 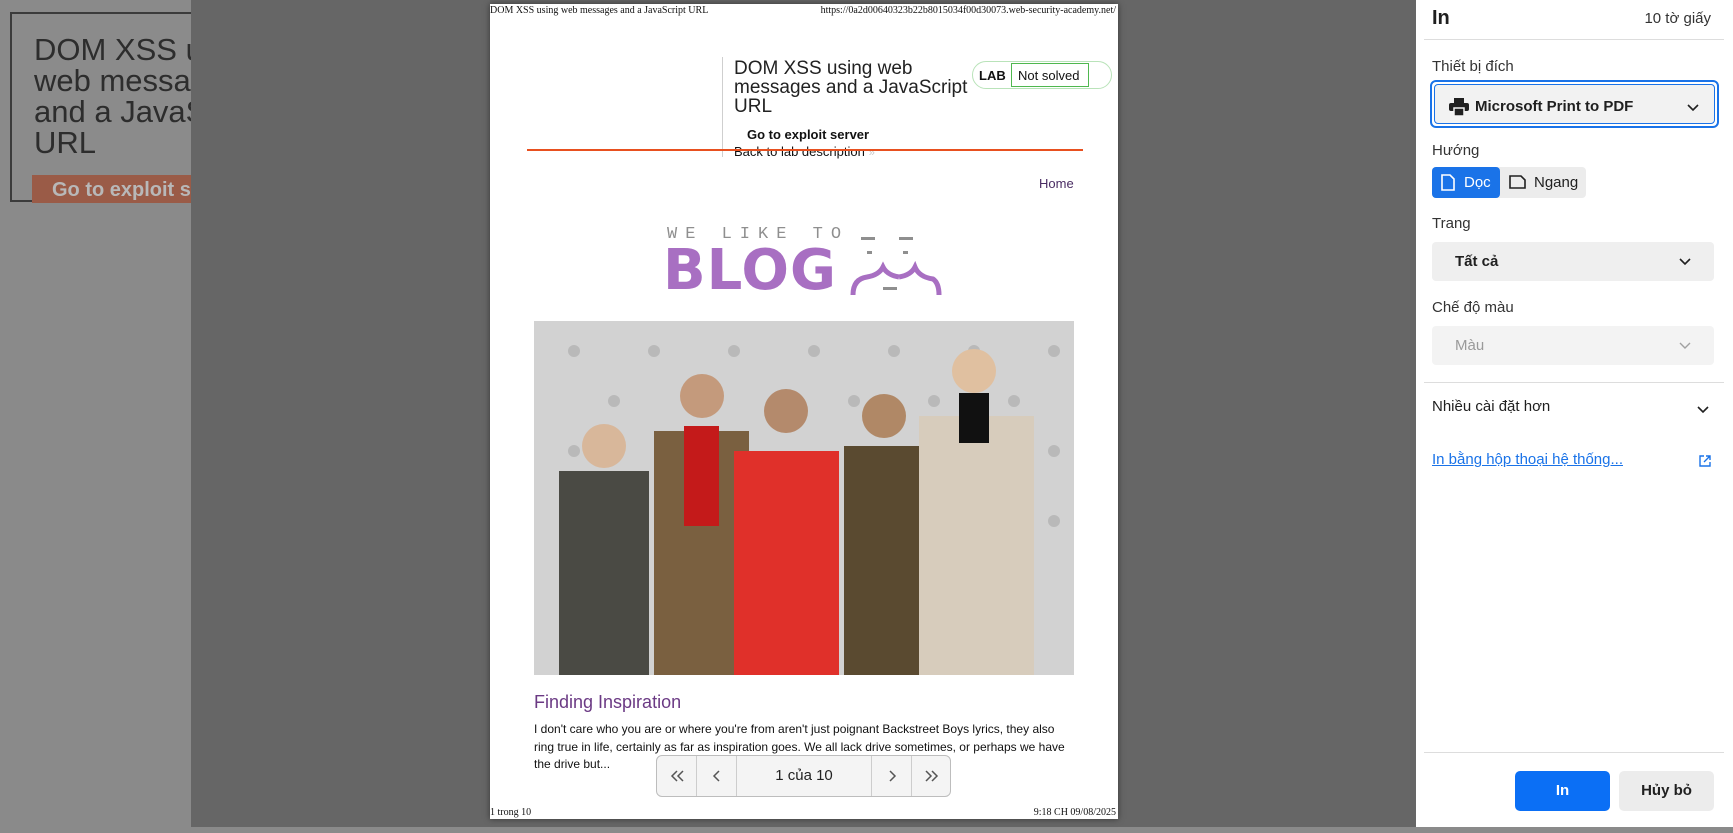 I want to click on exploit-server-link: Go to exploit server, so click(x=808, y=134).